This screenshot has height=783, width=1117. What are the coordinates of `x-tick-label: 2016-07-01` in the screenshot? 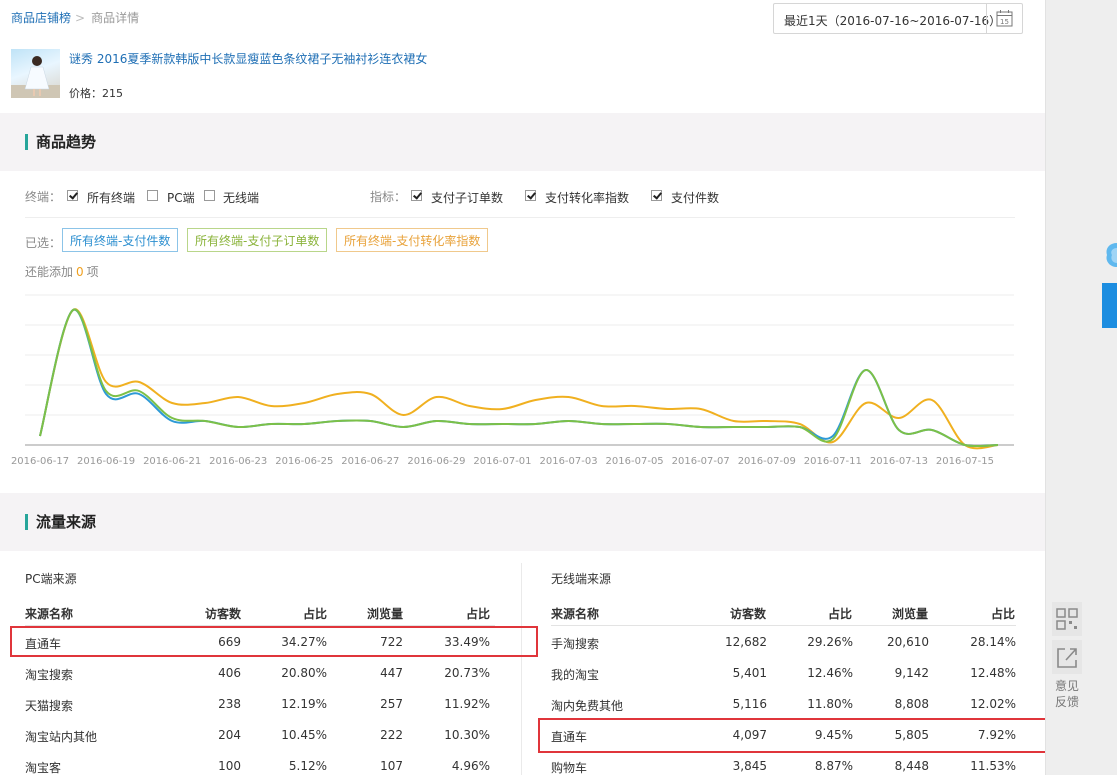 It's located at (502, 461).